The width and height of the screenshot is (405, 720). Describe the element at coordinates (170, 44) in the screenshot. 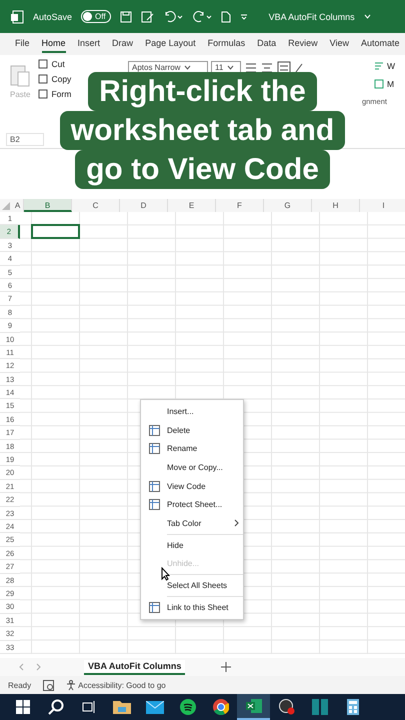

I see `ribbon-tab: Page Layout` at that location.